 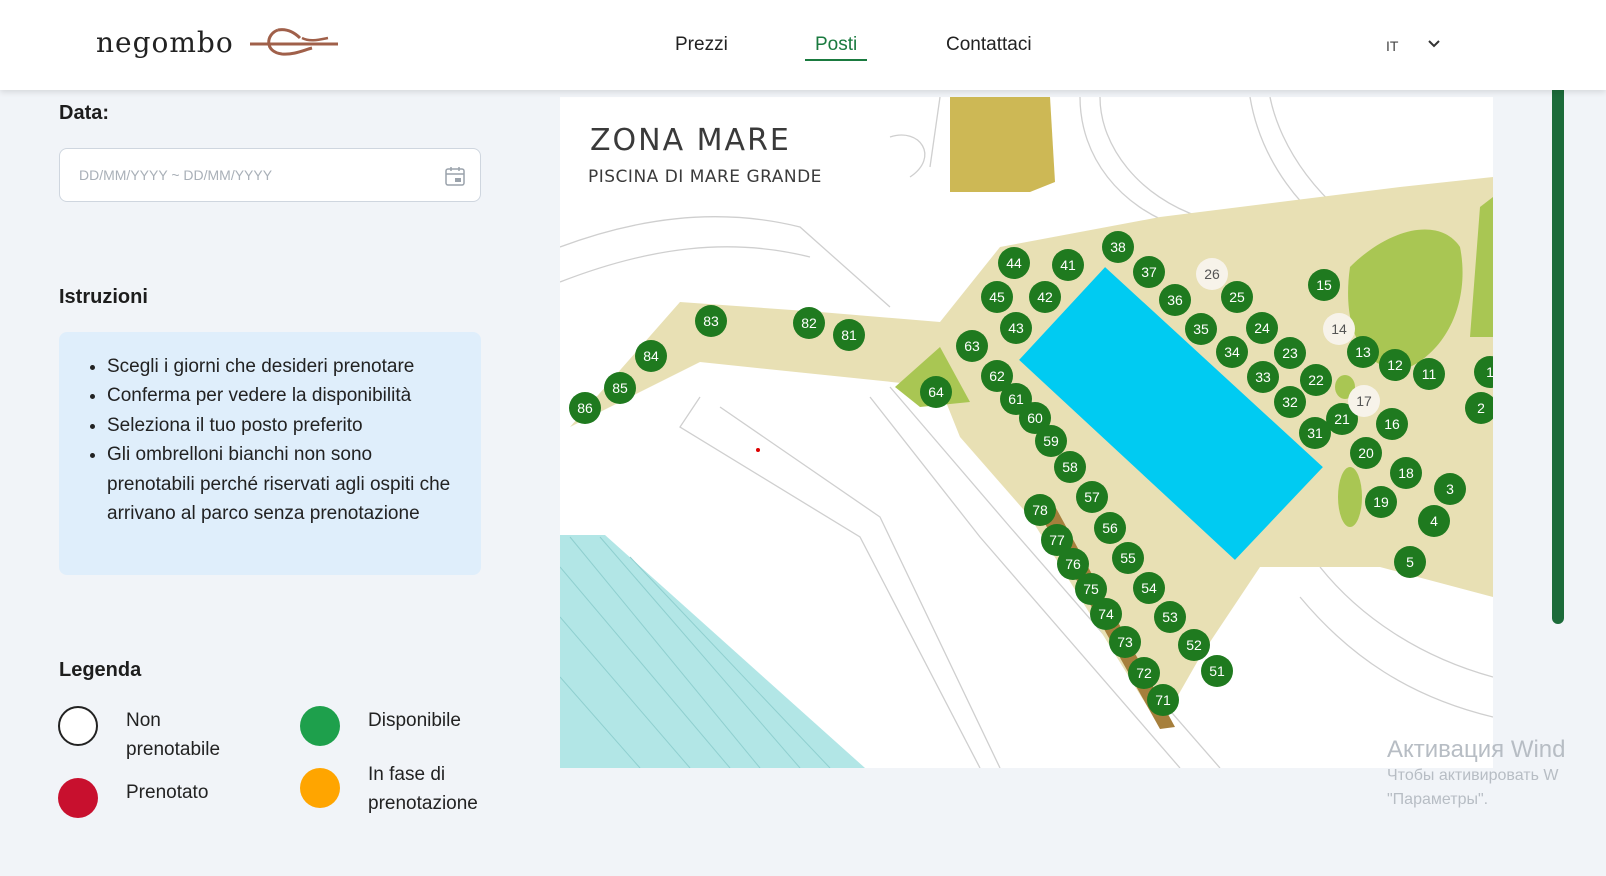 I want to click on seat-spot-85: 85, so click(x=620, y=388).